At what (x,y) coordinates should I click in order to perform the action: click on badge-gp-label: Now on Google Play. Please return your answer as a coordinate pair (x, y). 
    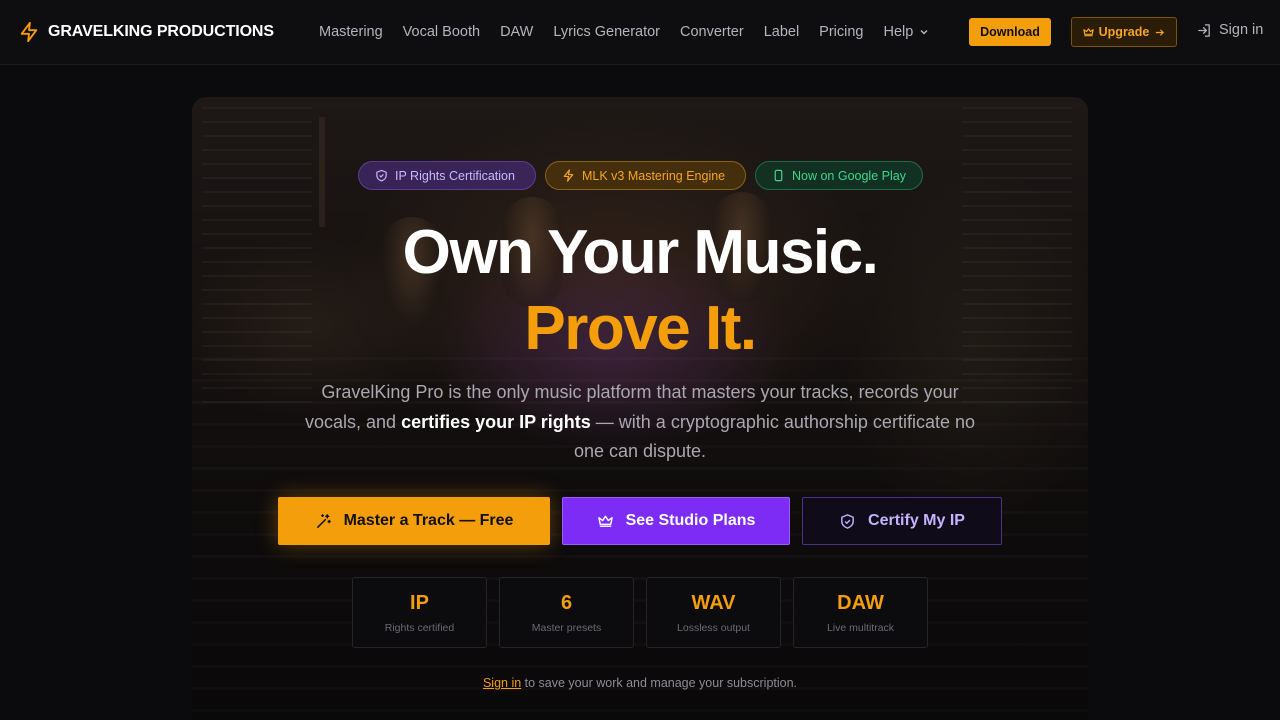
    Looking at the image, I should click on (849, 175).